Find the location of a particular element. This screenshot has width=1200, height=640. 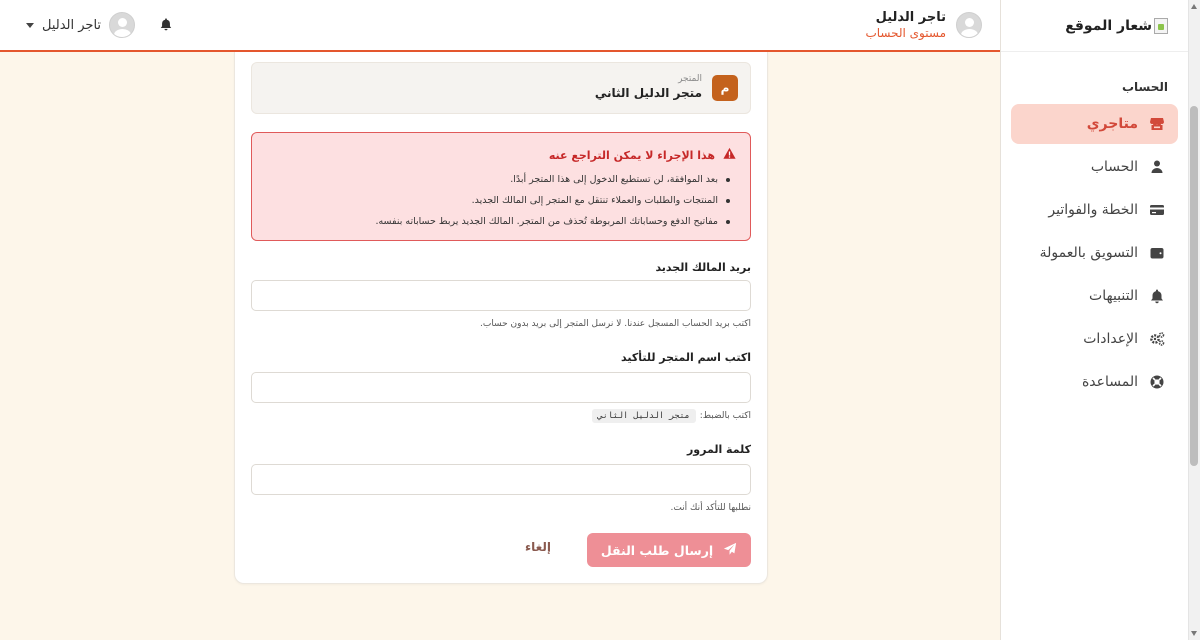

site-logo: شعار الموقع is located at coordinates (1094, 26).